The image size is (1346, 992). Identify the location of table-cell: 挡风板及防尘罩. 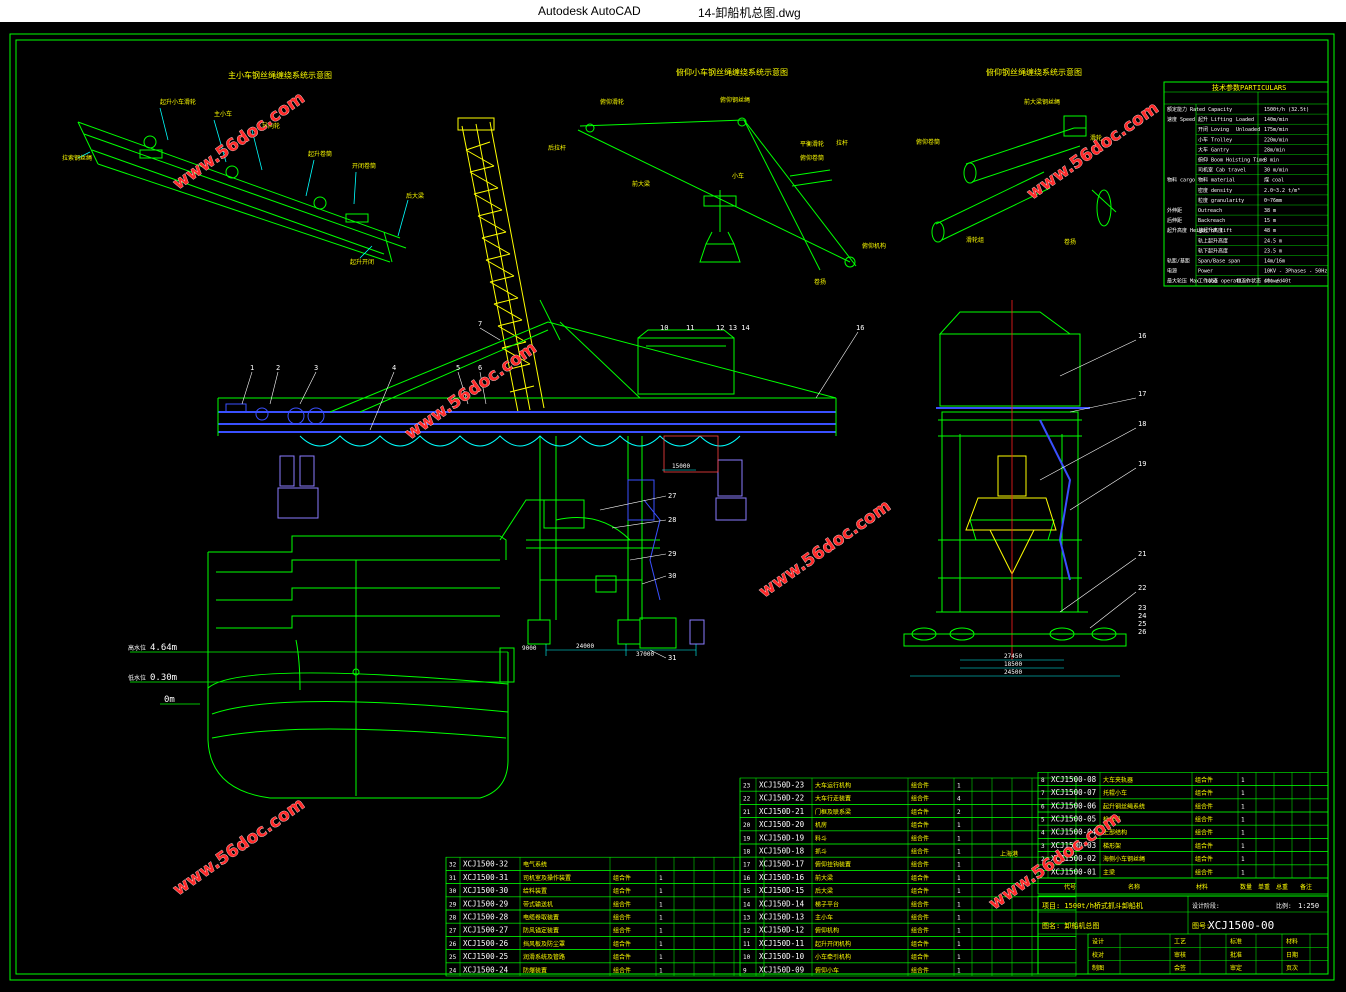
(544, 944).